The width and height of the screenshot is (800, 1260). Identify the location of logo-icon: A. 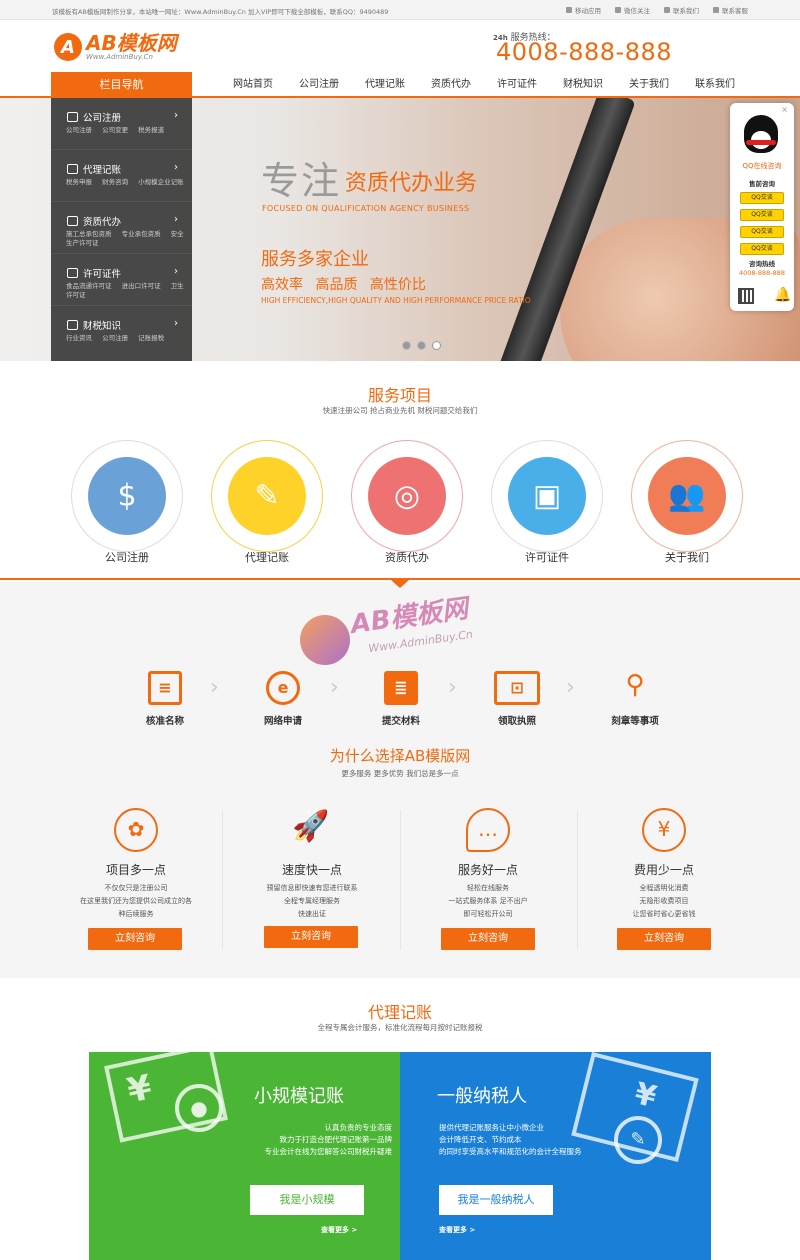
(68, 47).